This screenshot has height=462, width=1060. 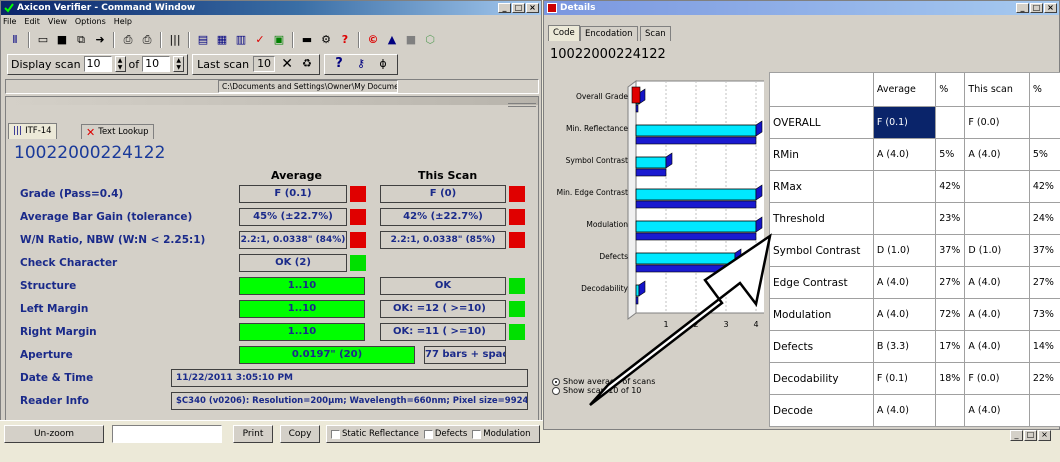 What do you see at coordinates (373, 40) in the screenshot?
I see `copyright-icon: ©` at bounding box center [373, 40].